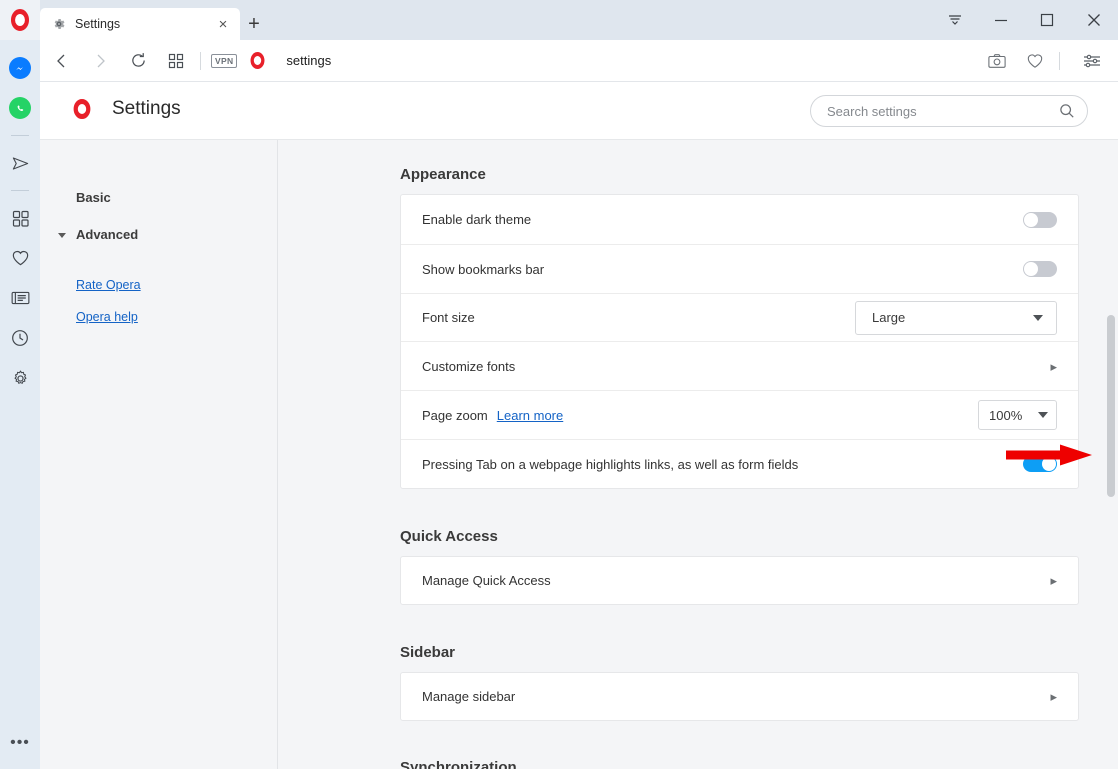 The image size is (1118, 769). I want to click on close-button, so click(1094, 20).